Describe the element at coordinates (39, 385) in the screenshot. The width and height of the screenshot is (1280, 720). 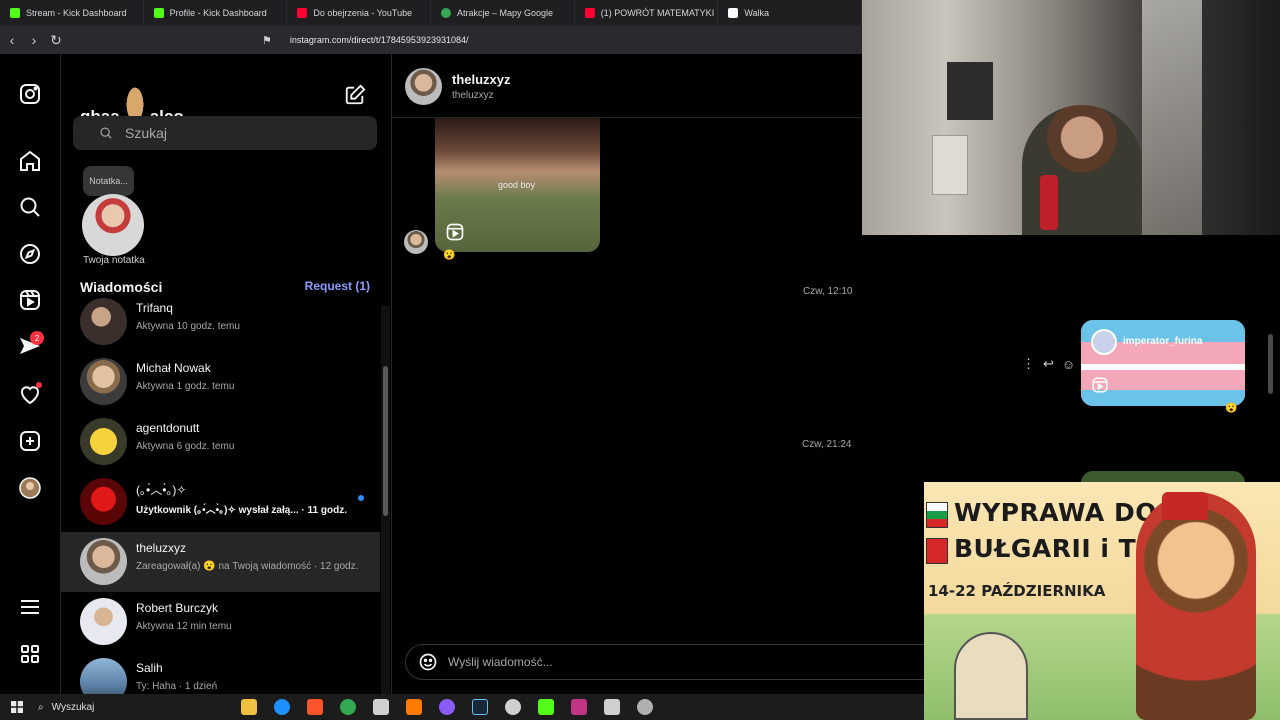
I see `notification-dot` at that location.